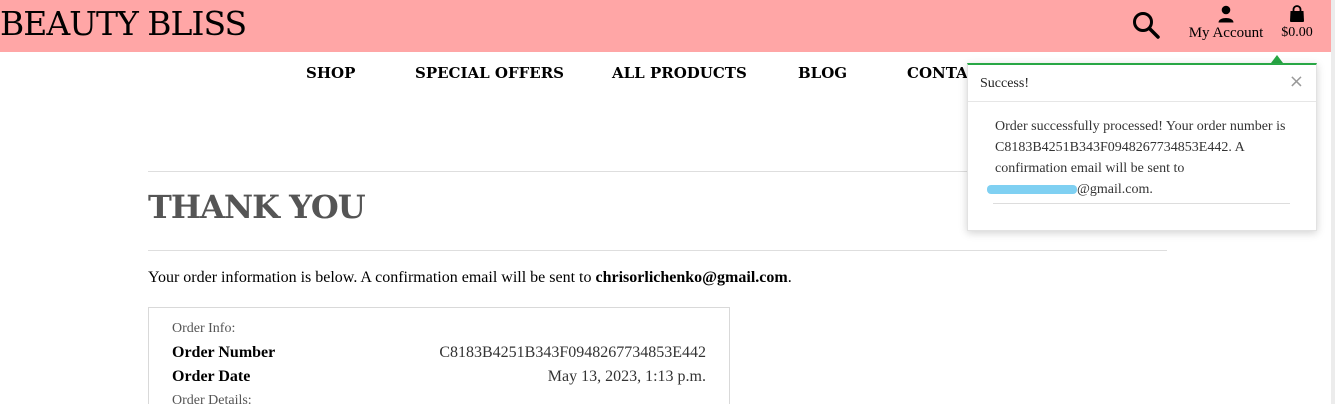 This screenshot has width=1335, height=404. Describe the element at coordinates (1004, 83) in the screenshot. I see `toast-title: Success!` at that location.